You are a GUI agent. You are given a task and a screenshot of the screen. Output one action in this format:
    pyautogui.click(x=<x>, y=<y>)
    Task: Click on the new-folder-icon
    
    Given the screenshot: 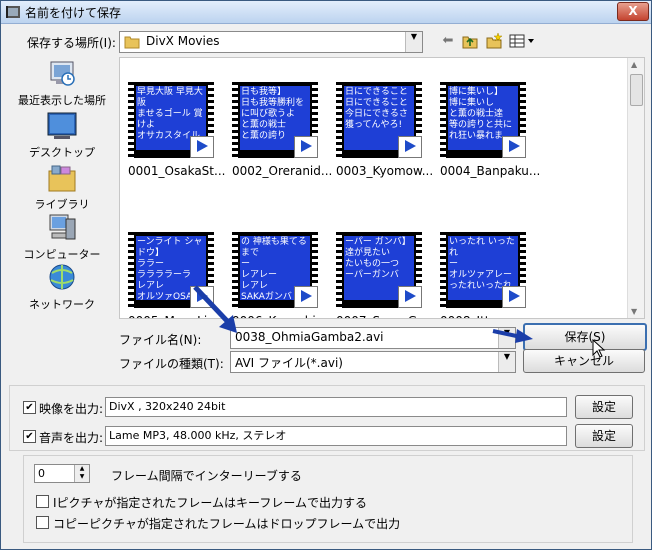 What is the action you would take?
    pyautogui.click(x=494, y=41)
    